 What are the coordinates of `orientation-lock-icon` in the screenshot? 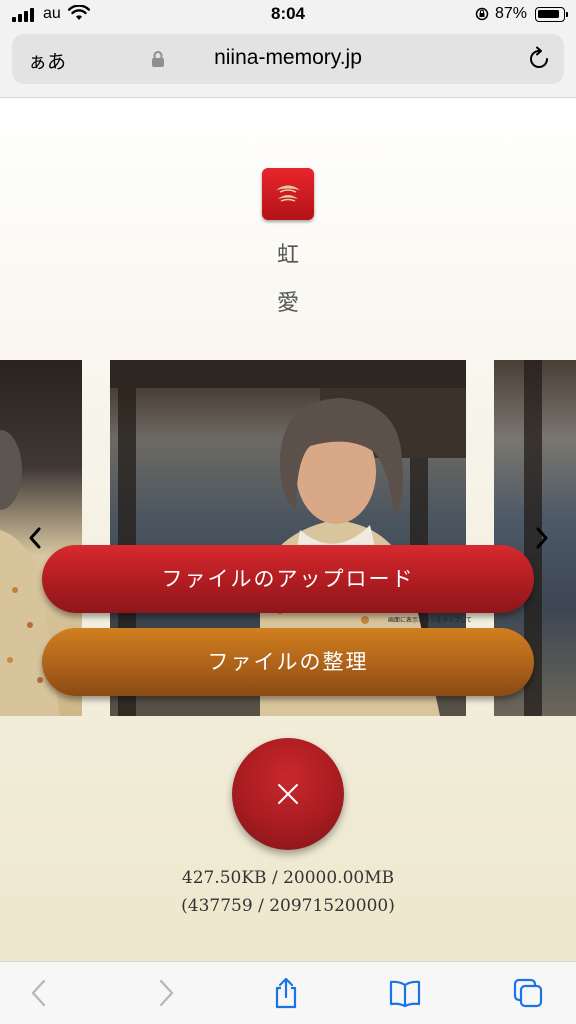 It's located at (482, 14).